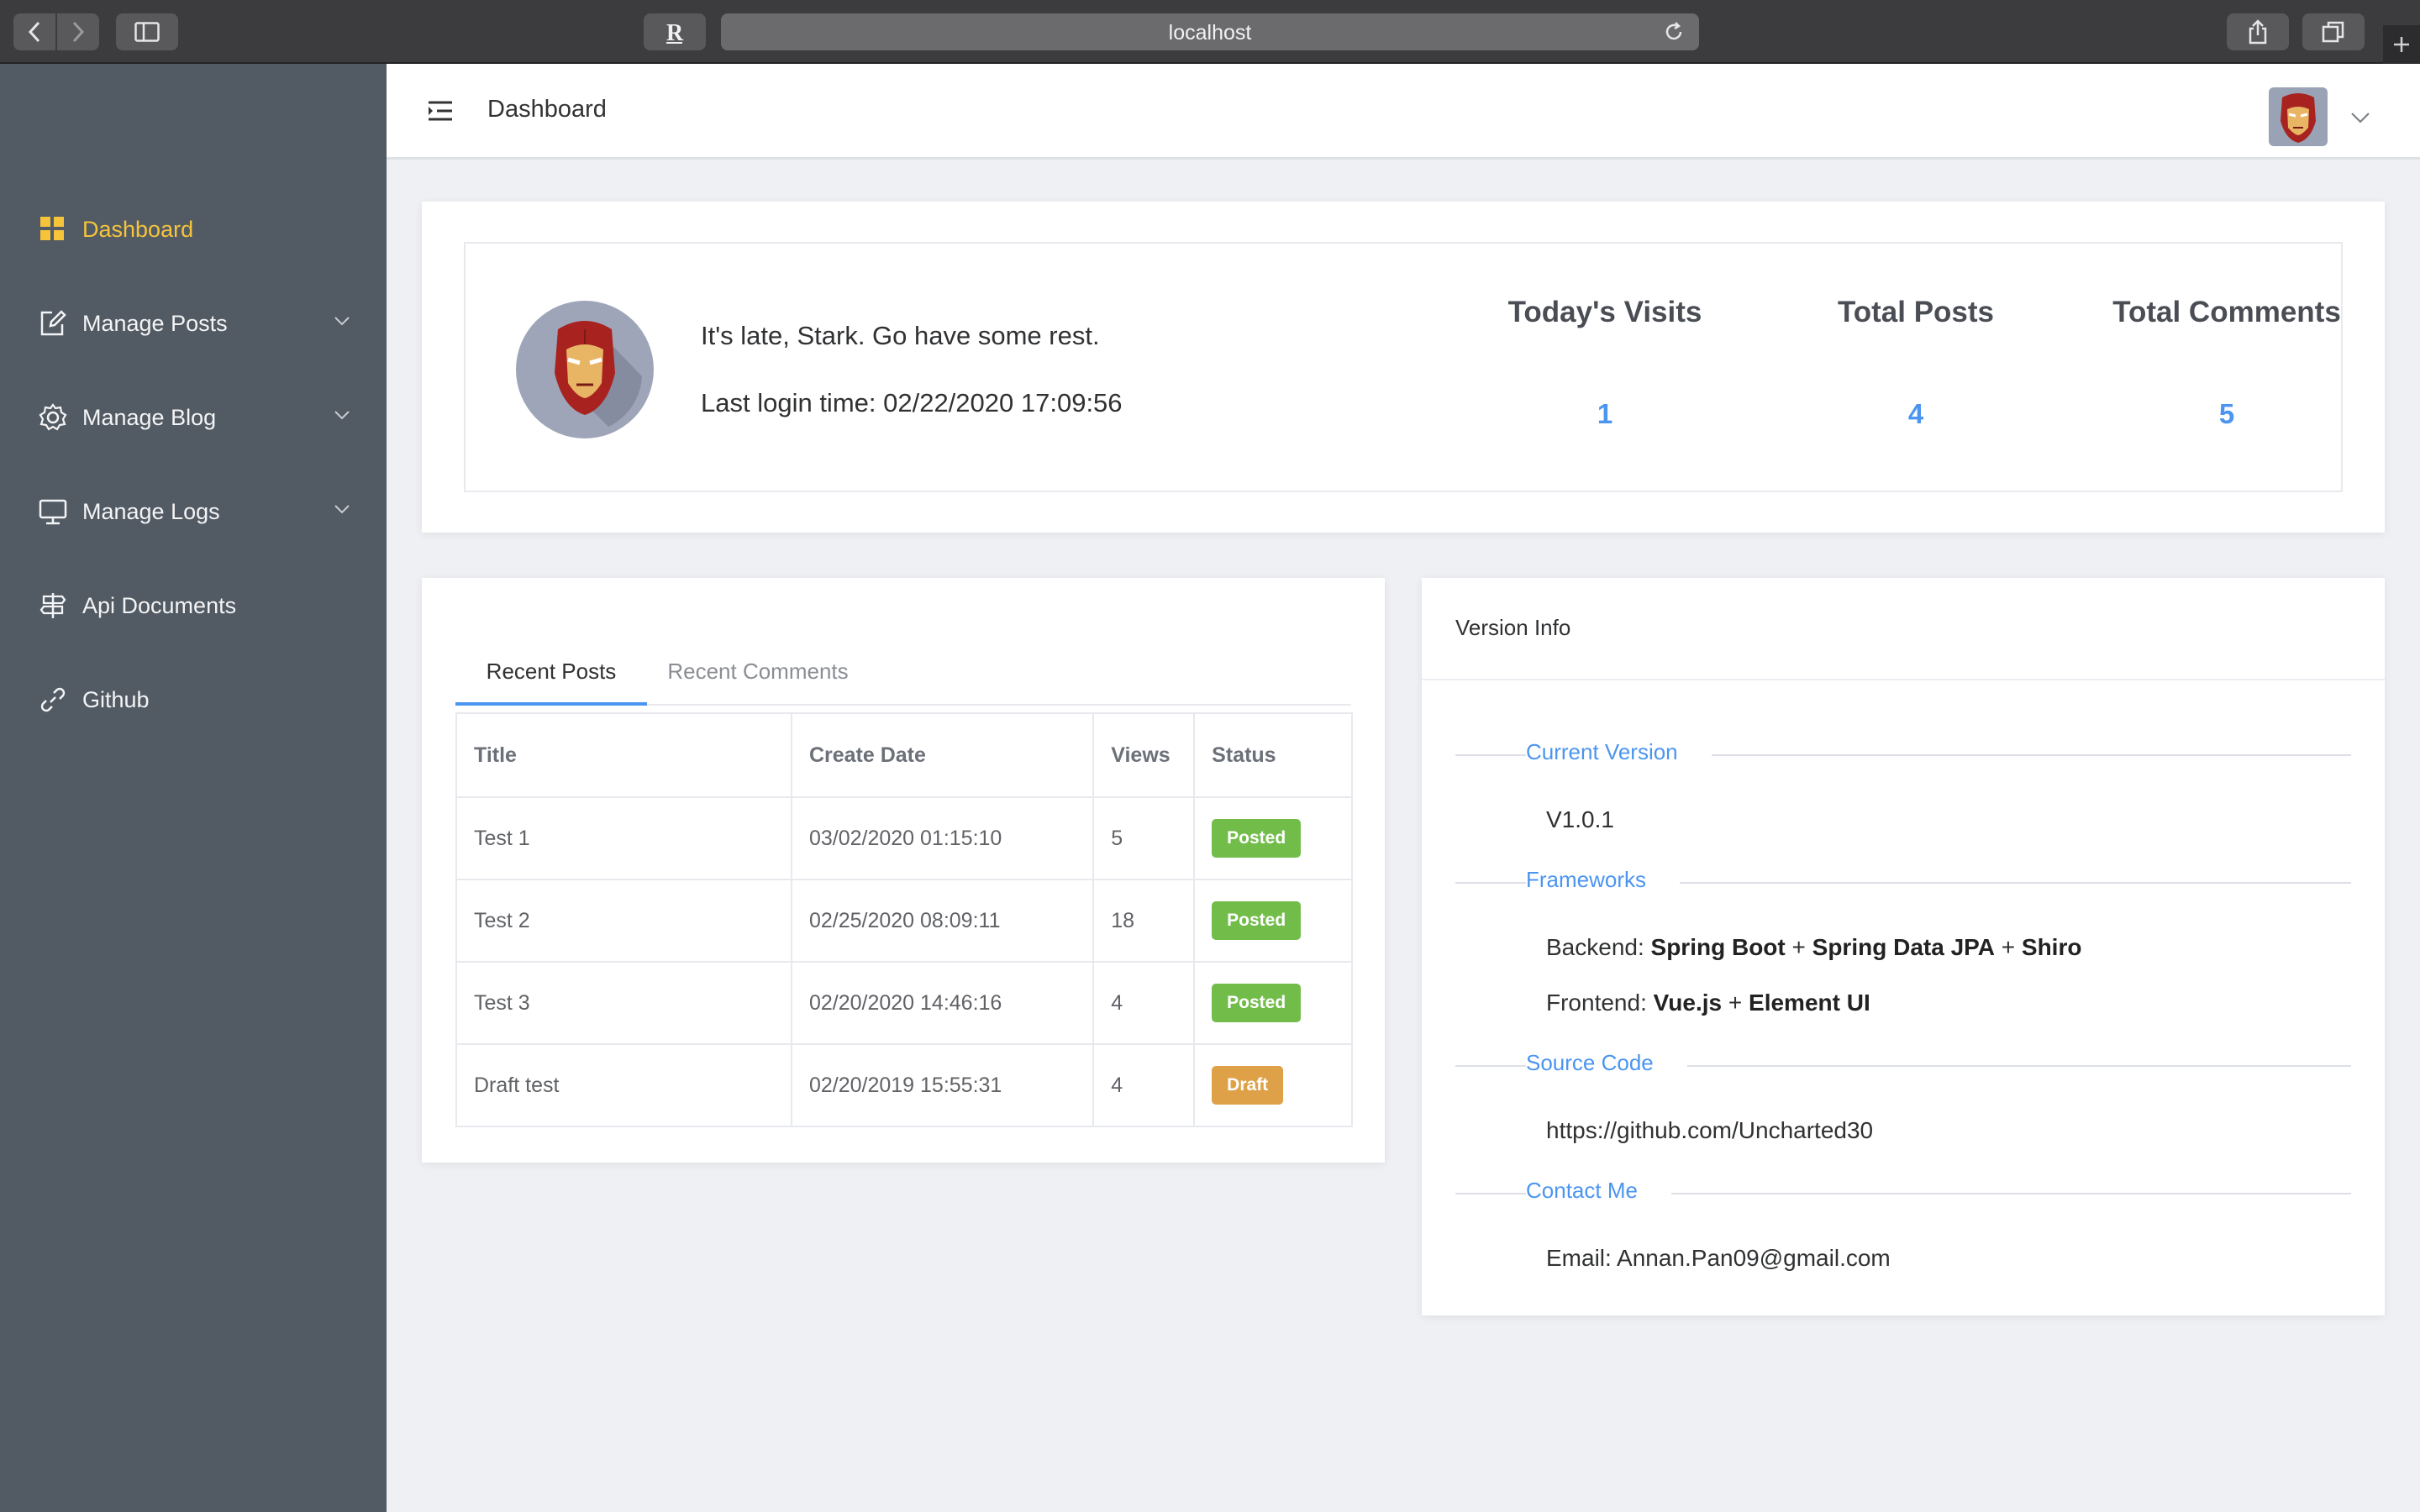 Image resolution: width=2420 pixels, height=1512 pixels. What do you see at coordinates (1404, 112) in the screenshot?
I see `top-header: Dashboard` at bounding box center [1404, 112].